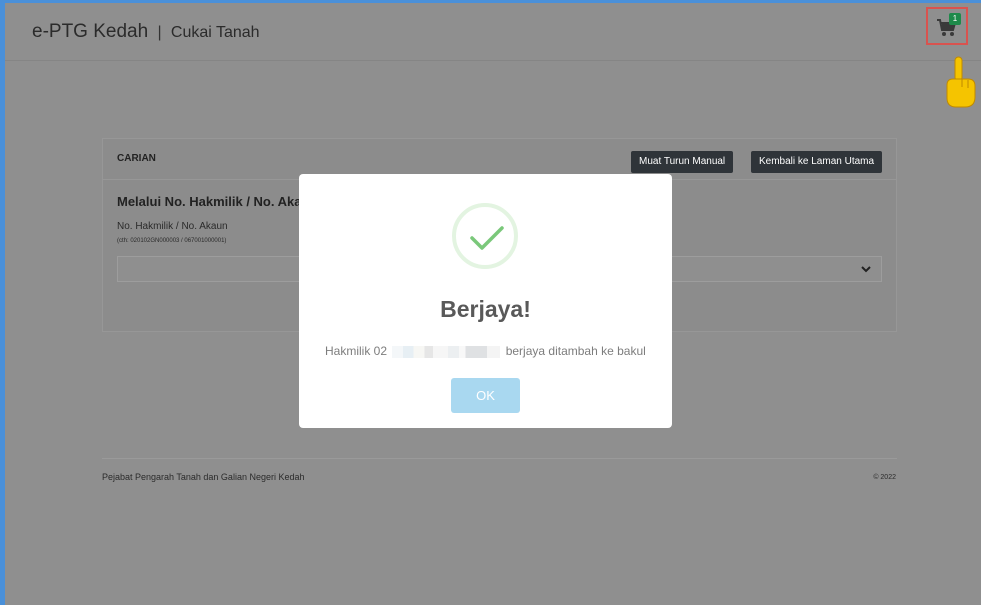 This screenshot has width=981, height=605. What do you see at coordinates (485, 395) in the screenshot?
I see `ok-button: OK` at bounding box center [485, 395].